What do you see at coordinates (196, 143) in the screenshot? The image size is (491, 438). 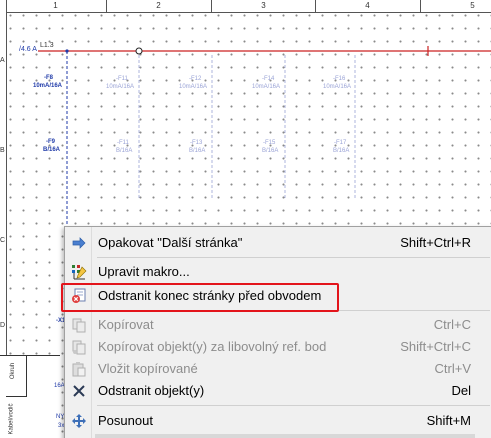 I see `breaker-f13-name: -F13` at bounding box center [196, 143].